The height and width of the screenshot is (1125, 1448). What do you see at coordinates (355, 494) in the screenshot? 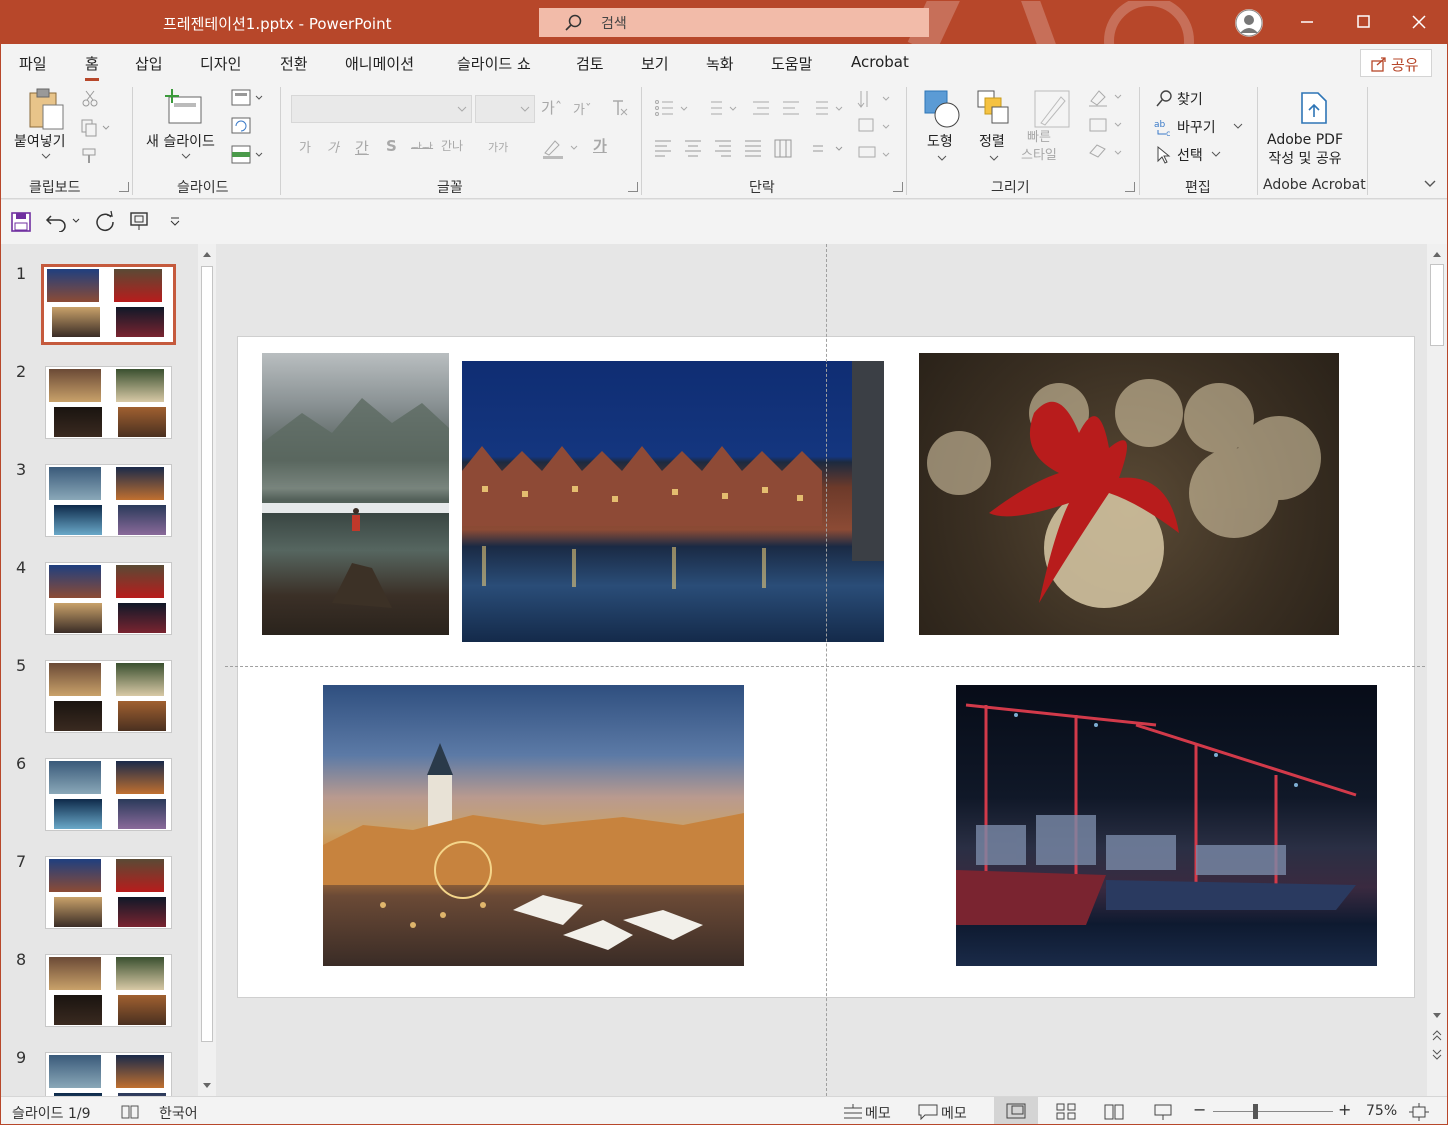
I see `mountain-lake-photo` at bounding box center [355, 494].